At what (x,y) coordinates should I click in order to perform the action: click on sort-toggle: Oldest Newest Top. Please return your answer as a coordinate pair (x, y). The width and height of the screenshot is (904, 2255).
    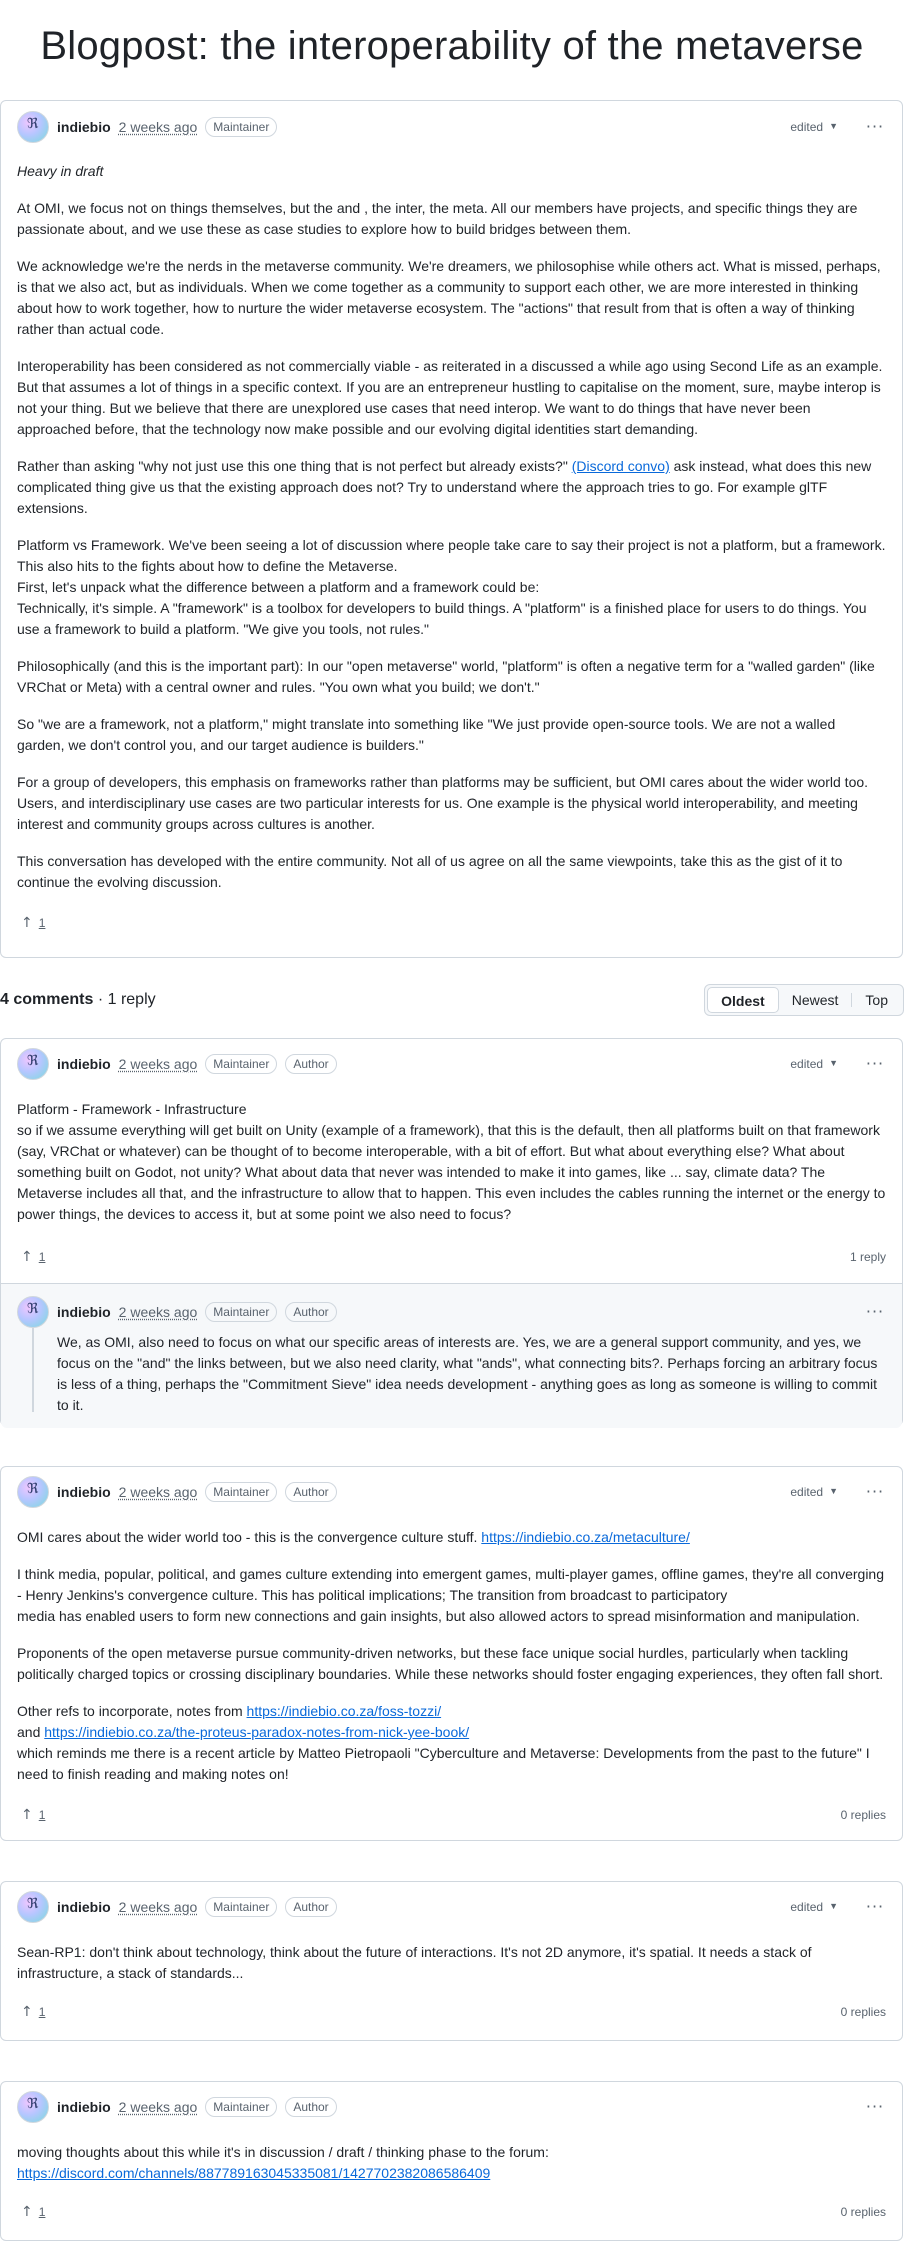
    Looking at the image, I should click on (804, 1000).